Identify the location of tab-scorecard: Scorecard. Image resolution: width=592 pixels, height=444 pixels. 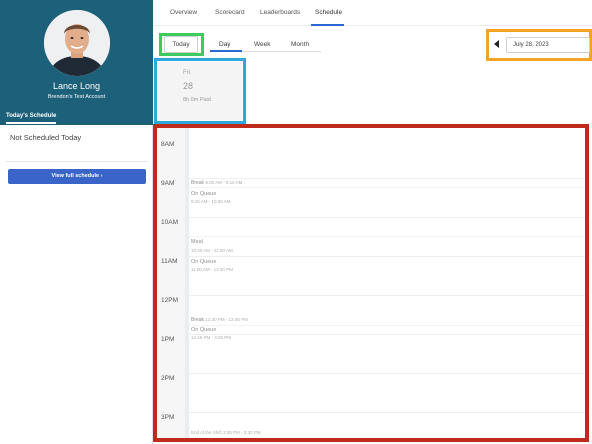
(230, 12).